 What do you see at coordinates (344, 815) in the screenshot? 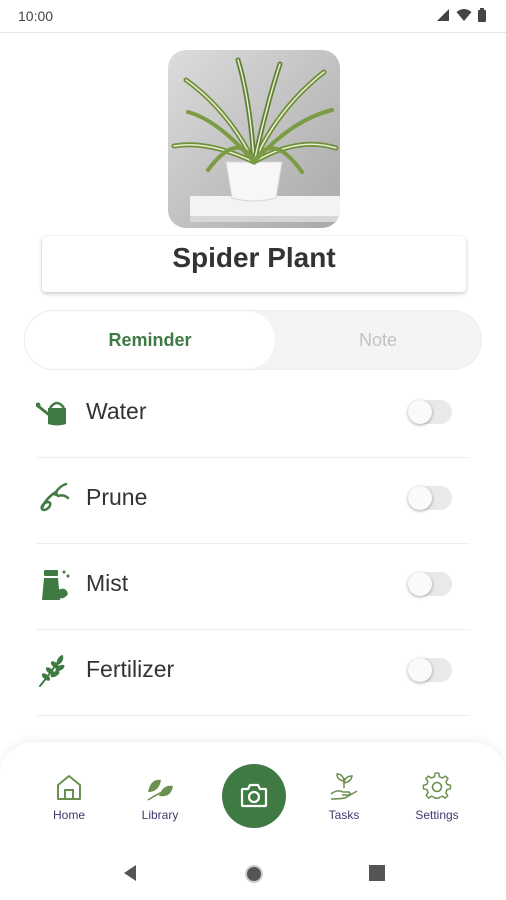
I see `nav-label-tasks: Tasks` at bounding box center [344, 815].